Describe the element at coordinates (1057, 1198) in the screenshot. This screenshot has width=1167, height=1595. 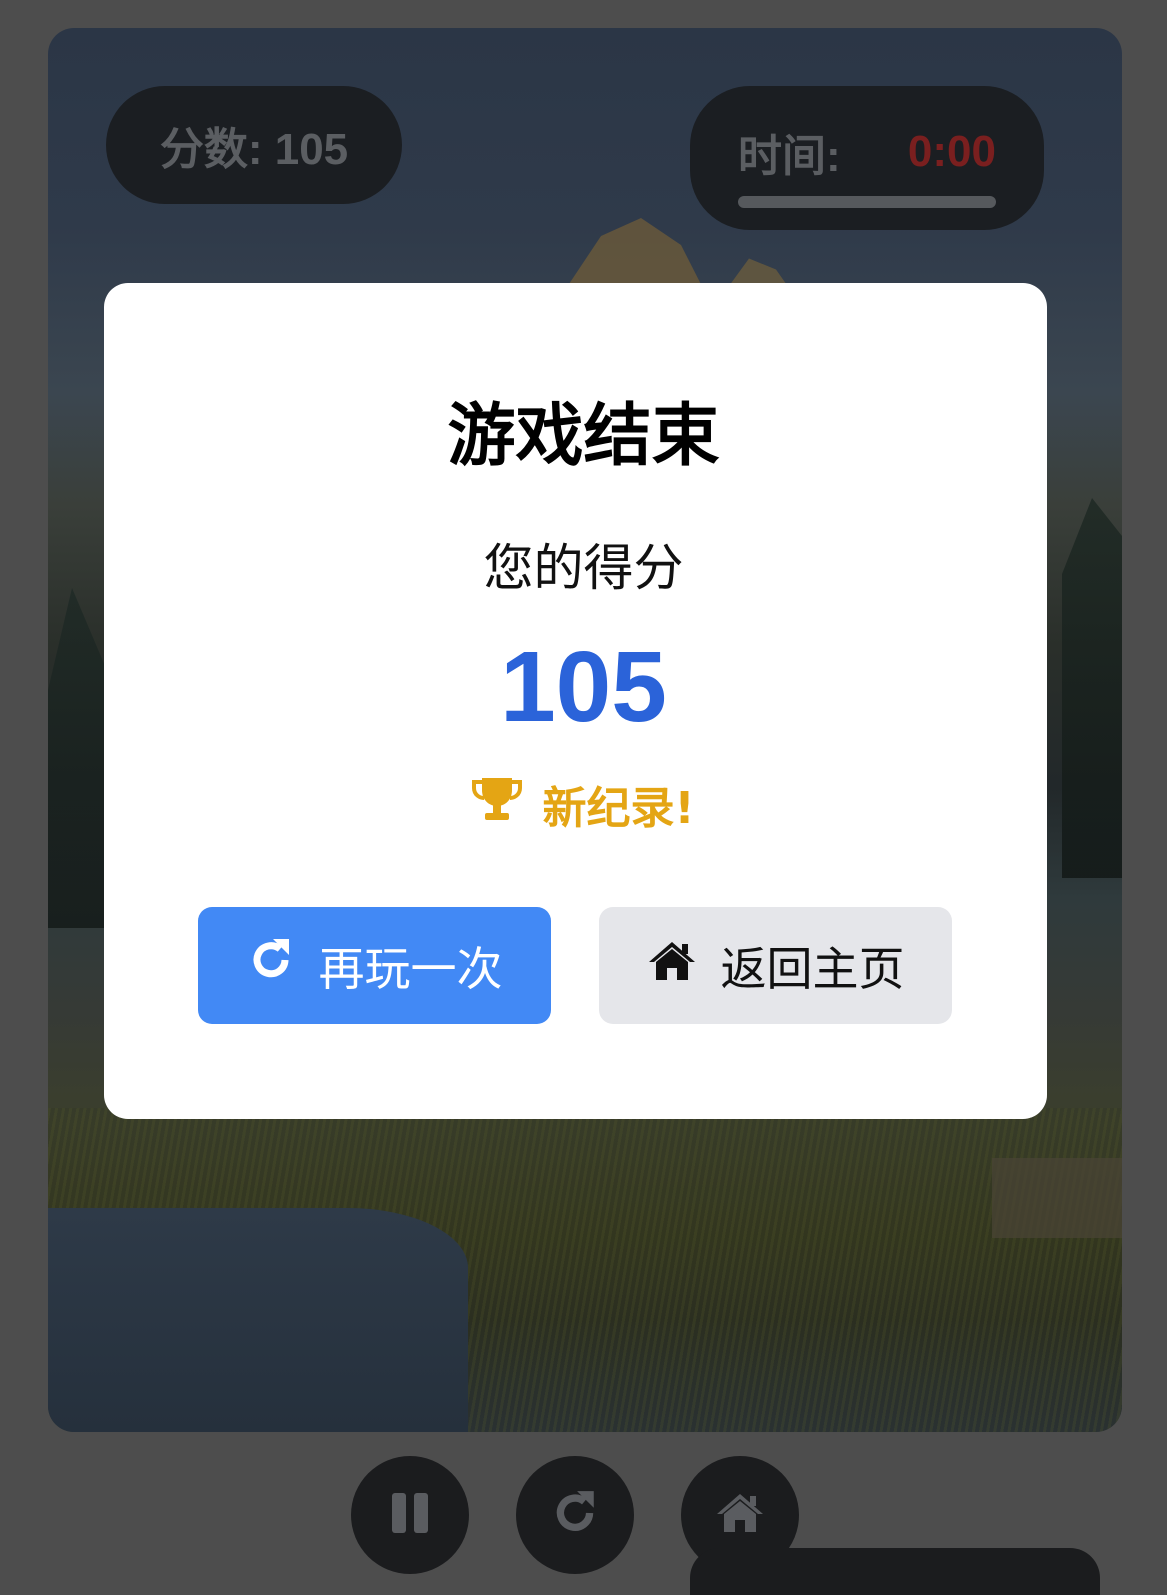
I see `background-dock` at that location.